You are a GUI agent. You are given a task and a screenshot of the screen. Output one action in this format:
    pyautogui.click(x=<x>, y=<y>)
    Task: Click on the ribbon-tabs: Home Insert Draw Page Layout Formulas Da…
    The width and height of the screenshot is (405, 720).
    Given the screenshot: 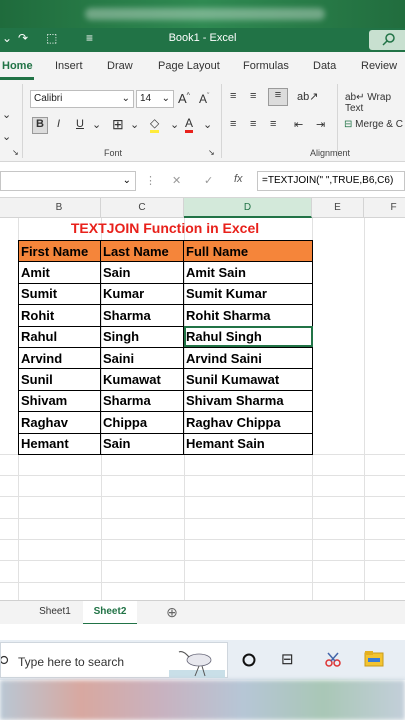 What is the action you would take?
    pyautogui.click(x=202, y=66)
    